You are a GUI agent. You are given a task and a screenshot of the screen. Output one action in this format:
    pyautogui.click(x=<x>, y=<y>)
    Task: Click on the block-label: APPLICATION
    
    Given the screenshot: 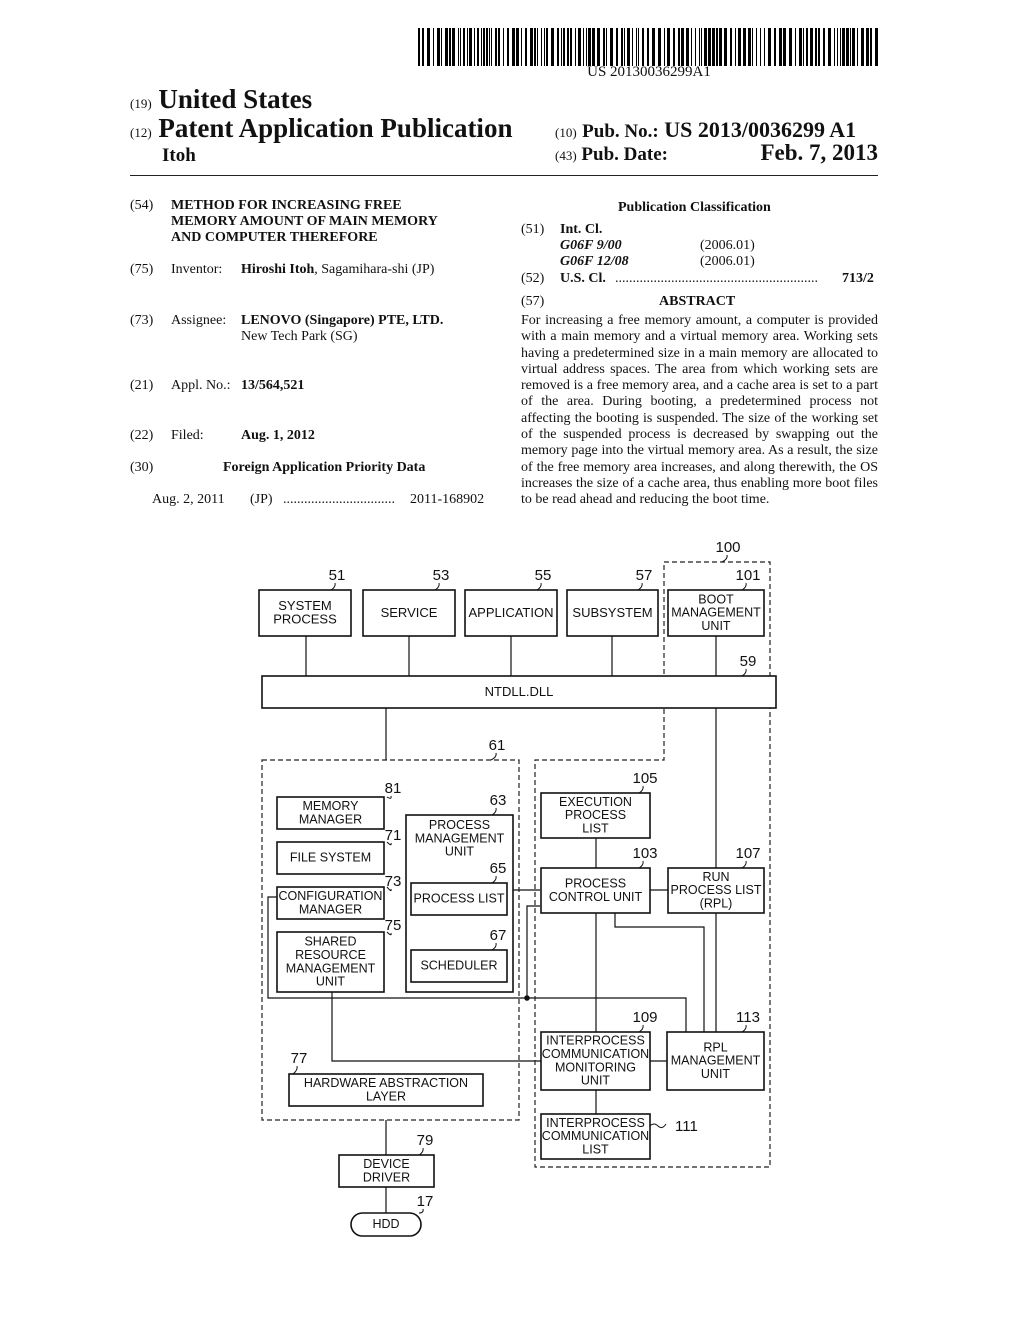 What is the action you would take?
    pyautogui.click(x=510, y=612)
    